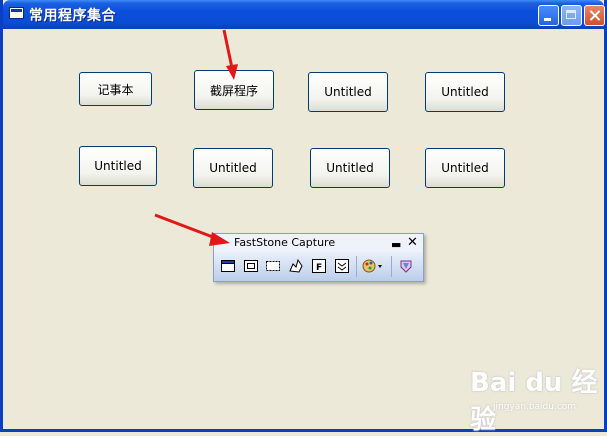 The height and width of the screenshot is (436, 607). I want to click on baidu-watermark-url: jingyan.baidu.com, so click(535, 407).